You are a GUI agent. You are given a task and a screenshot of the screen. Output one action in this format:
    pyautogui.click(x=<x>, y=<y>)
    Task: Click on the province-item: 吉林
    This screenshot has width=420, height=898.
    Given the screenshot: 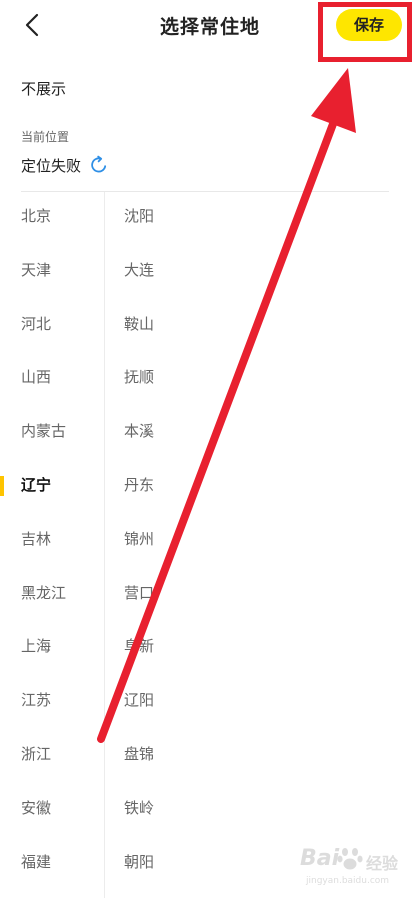 What is the action you would take?
    pyautogui.click(x=52, y=540)
    